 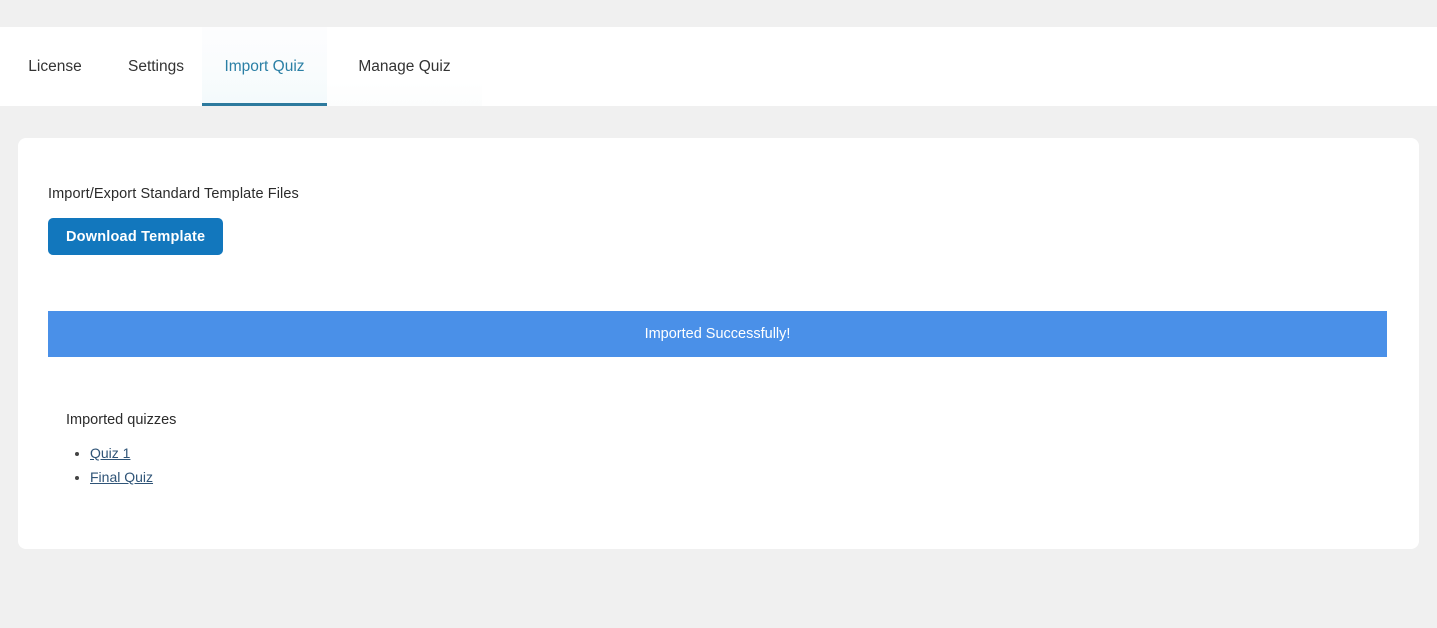 I want to click on tab-import-quiz-label: Import Quiz, so click(x=264, y=66).